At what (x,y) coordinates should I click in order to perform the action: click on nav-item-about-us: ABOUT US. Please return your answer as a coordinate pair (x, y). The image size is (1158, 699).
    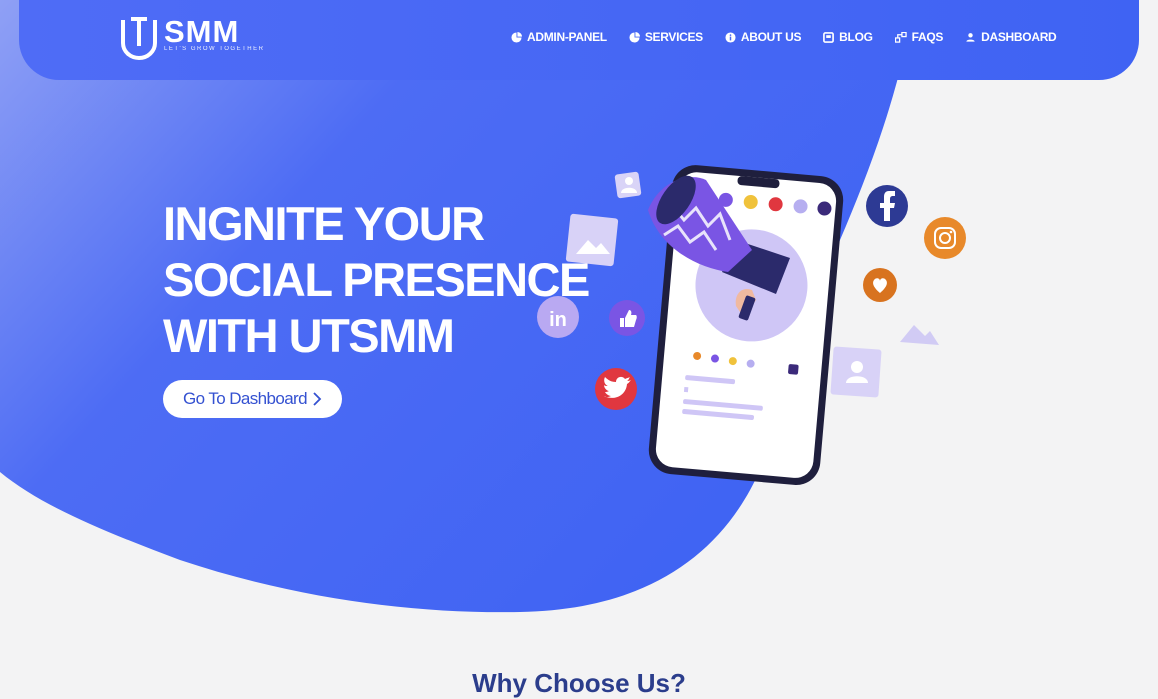
    Looking at the image, I should click on (763, 37).